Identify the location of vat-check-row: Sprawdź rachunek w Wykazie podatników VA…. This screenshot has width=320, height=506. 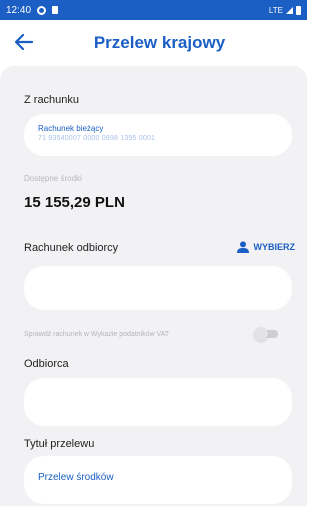
(151, 334).